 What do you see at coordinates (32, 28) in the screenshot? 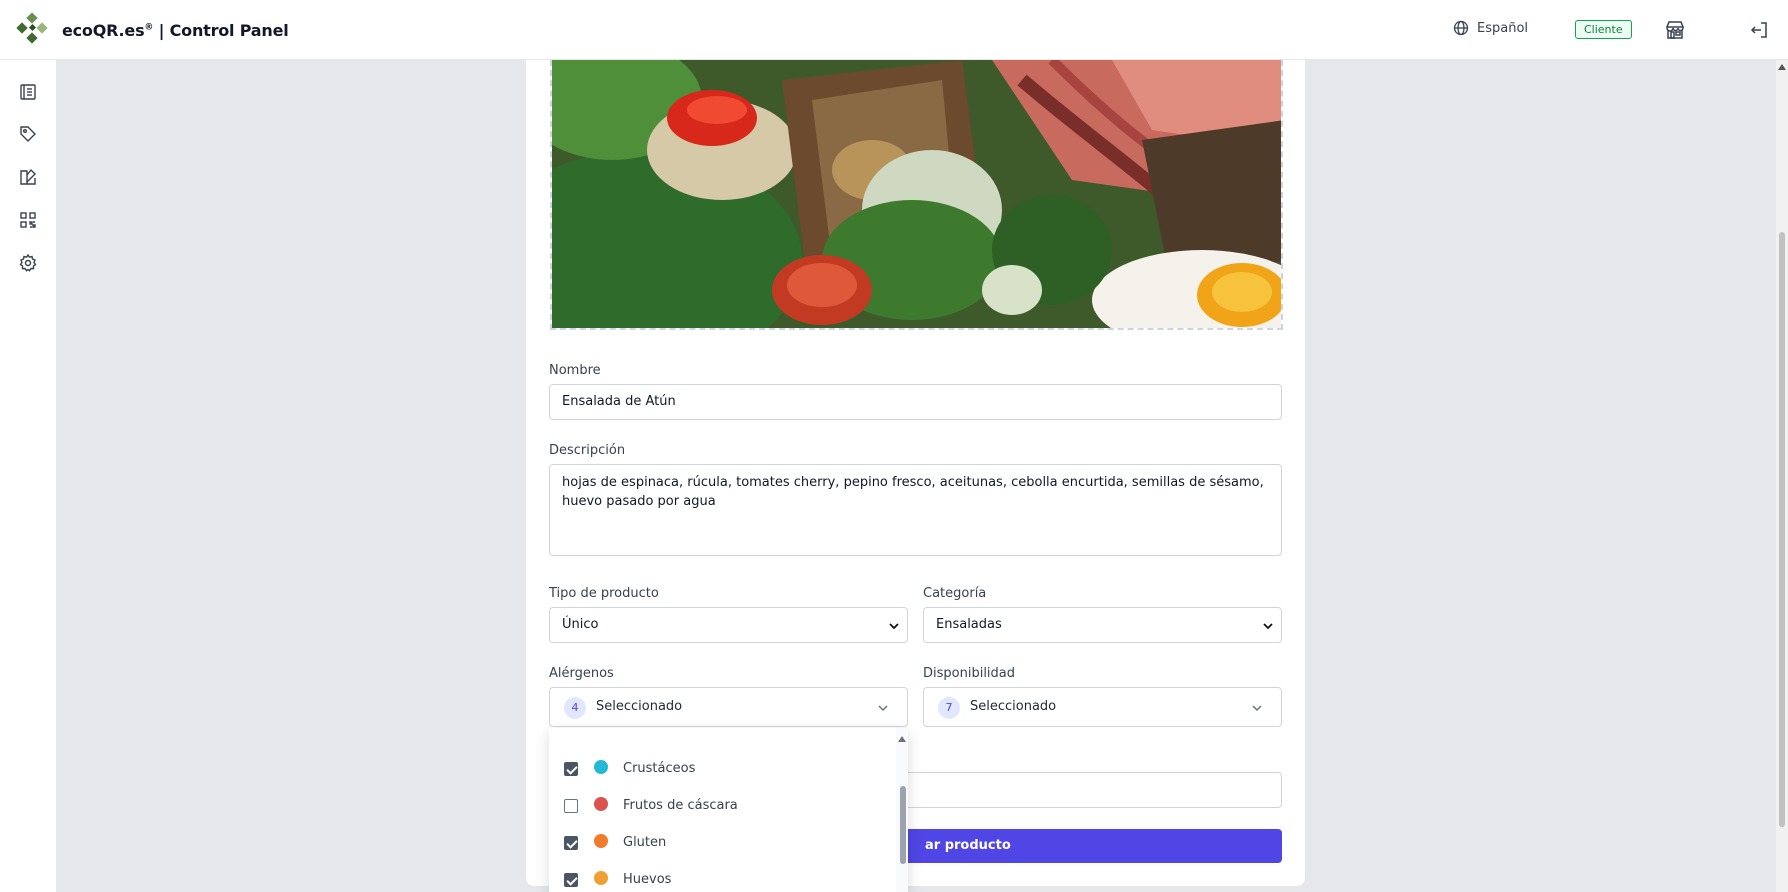
I see `ecoqr-logo` at bounding box center [32, 28].